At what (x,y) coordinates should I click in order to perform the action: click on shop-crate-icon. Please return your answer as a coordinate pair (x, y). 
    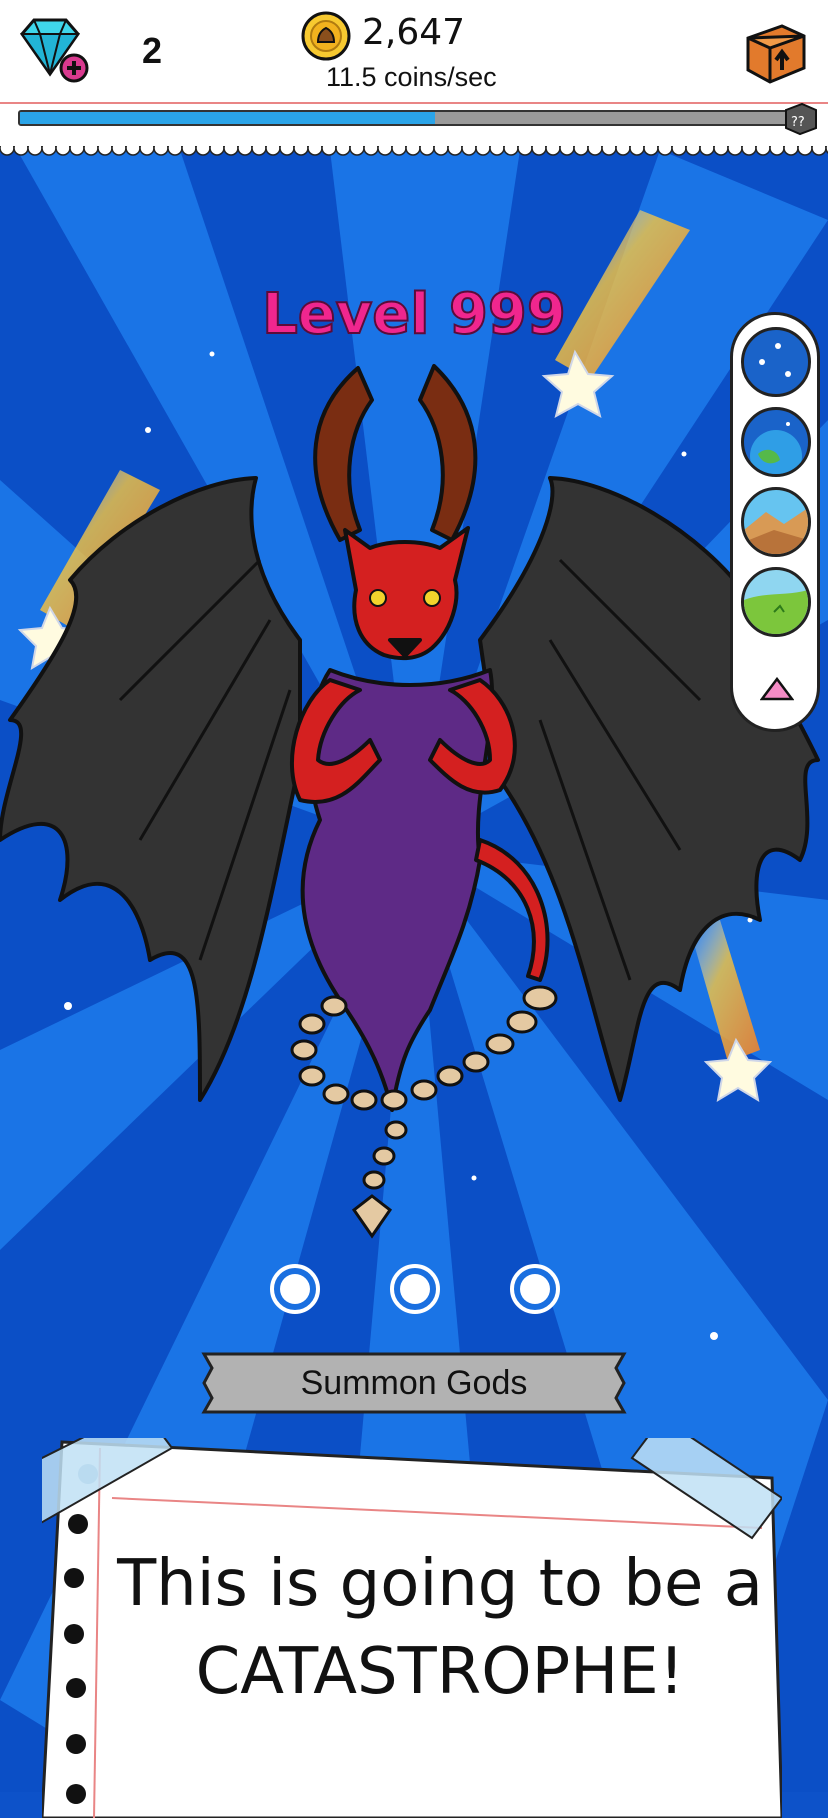
    Looking at the image, I should click on (775, 53).